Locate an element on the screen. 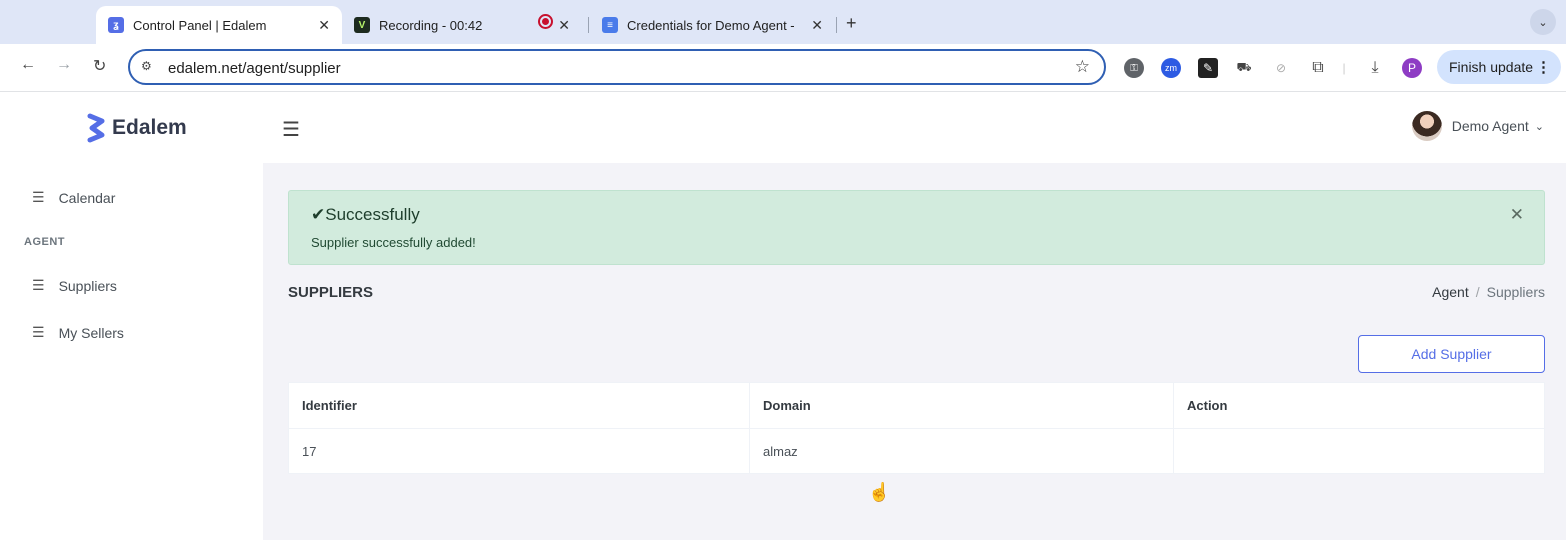 This screenshot has height=540, width=1566. sidebar-item-label: Suppliers is located at coordinates (87, 285).